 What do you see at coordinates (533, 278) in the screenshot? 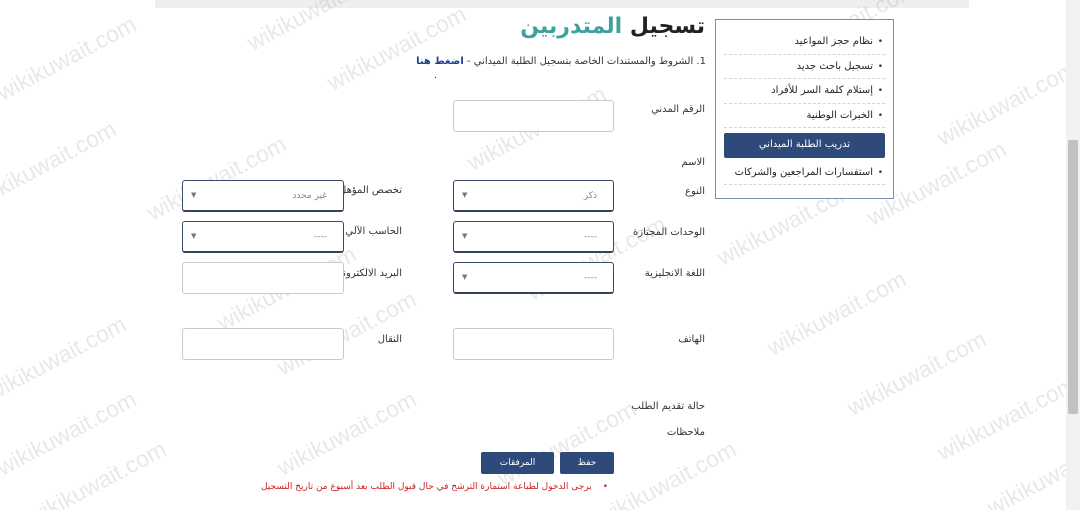
I see `english-select: ---- ▼` at bounding box center [533, 278].